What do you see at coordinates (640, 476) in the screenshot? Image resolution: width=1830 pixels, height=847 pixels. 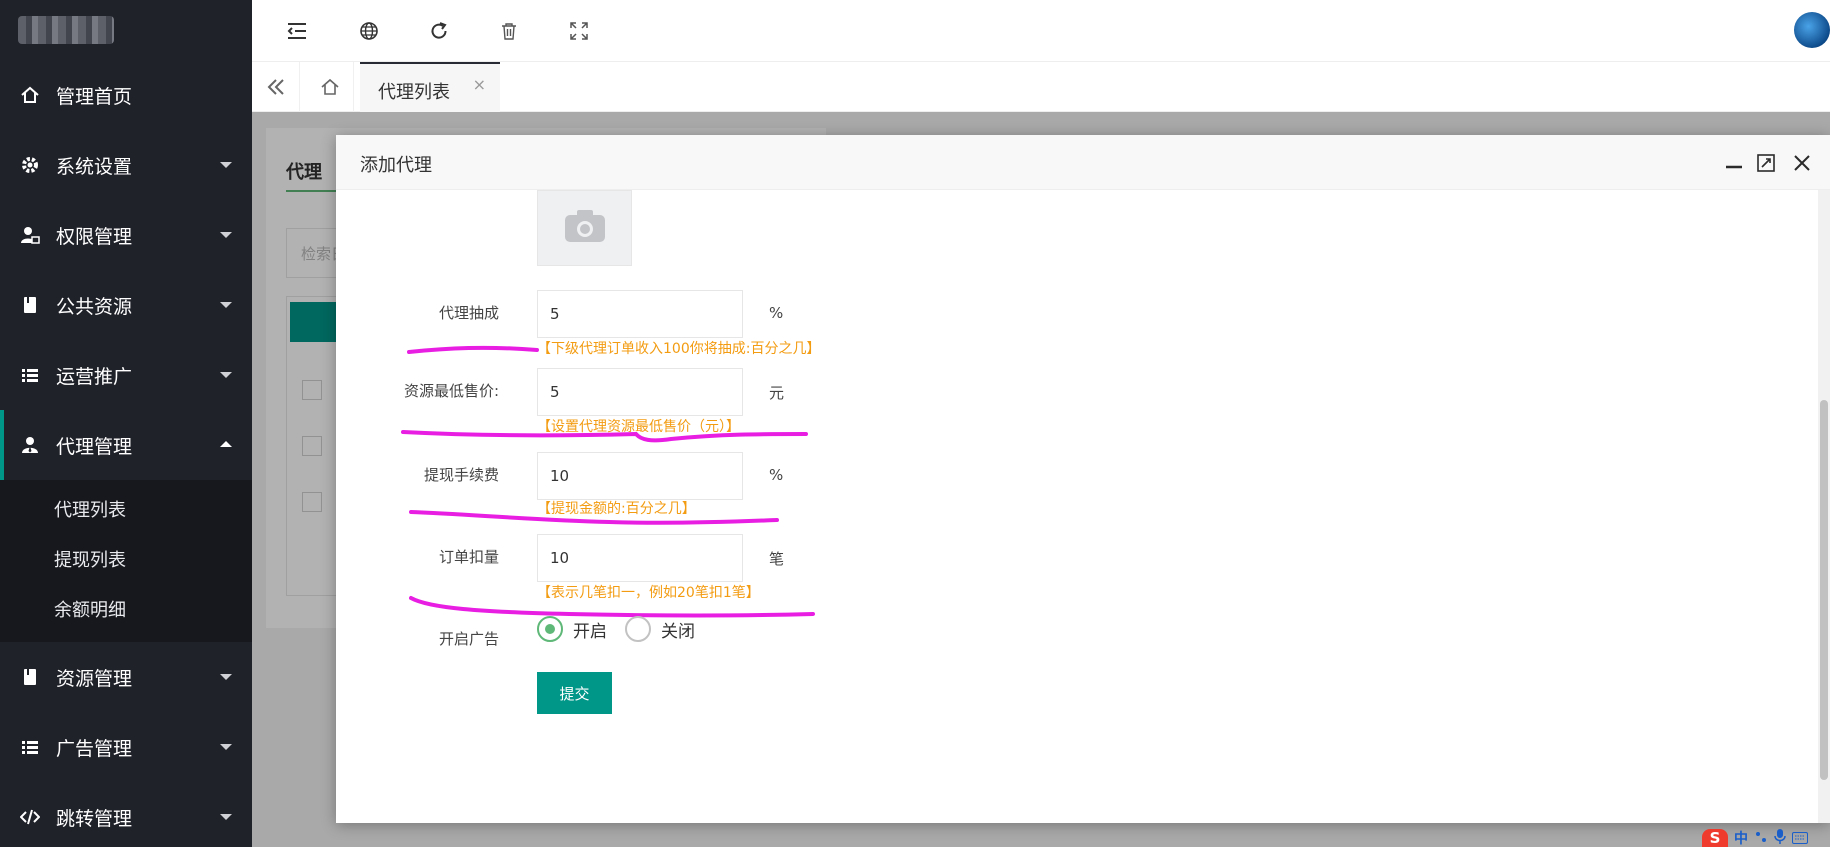 I see `withdraw-fee-input` at bounding box center [640, 476].